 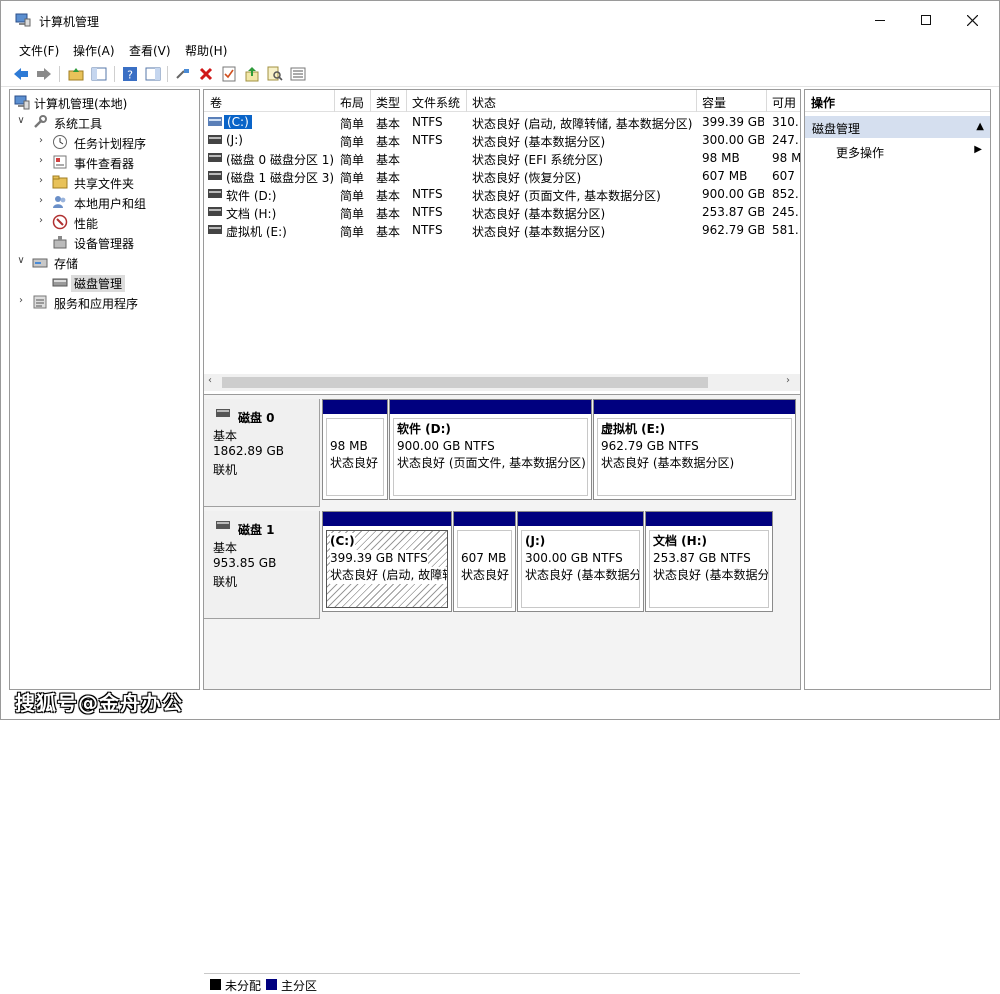 I want to click on up-level-button, so click(x=76, y=74).